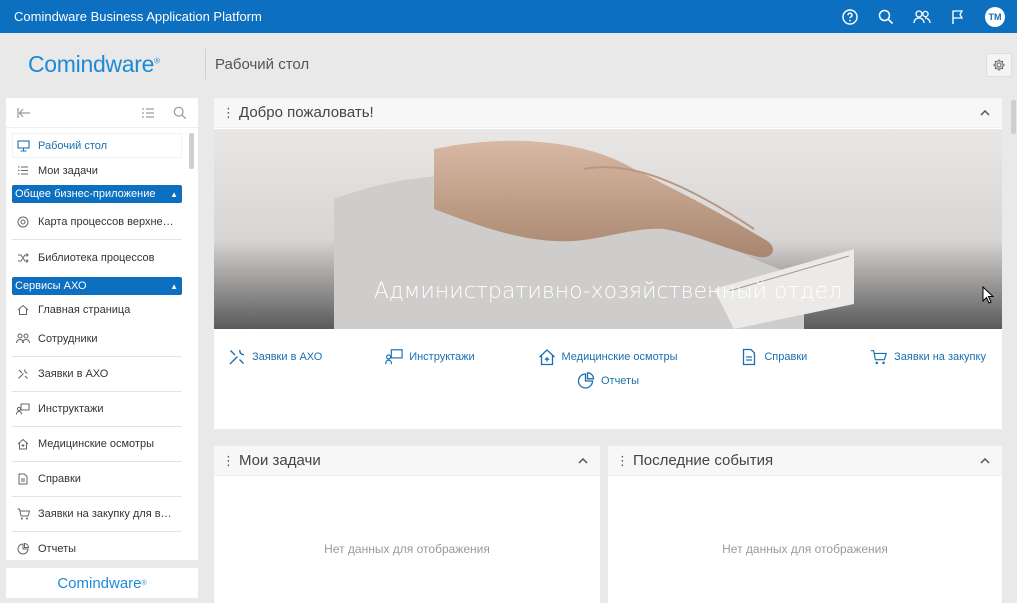  I want to click on sidebar-footer-logo: Comindware ®, so click(102, 583).